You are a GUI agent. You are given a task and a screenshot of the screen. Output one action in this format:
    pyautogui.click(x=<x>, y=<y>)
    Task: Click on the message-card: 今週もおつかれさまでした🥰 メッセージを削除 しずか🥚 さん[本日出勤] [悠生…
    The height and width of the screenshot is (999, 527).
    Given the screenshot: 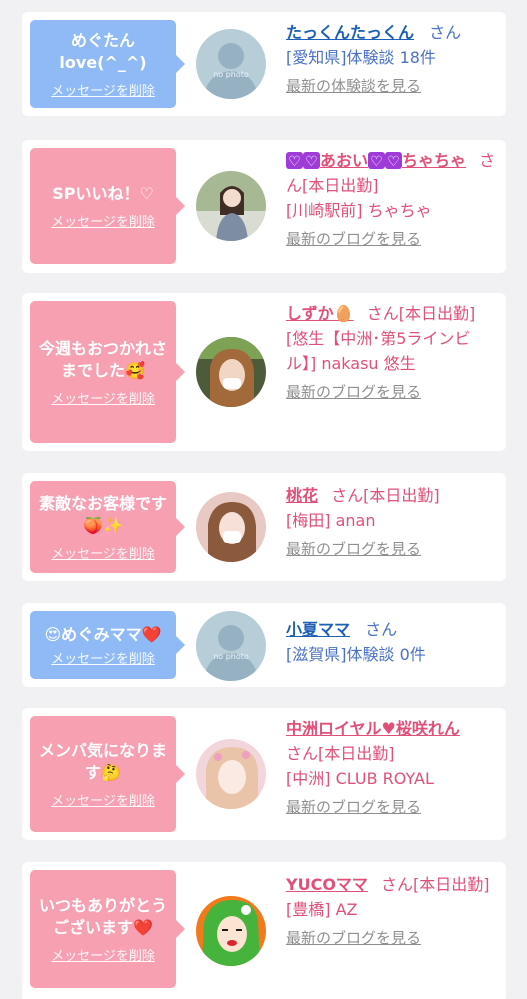 What is the action you would take?
    pyautogui.click(x=264, y=372)
    